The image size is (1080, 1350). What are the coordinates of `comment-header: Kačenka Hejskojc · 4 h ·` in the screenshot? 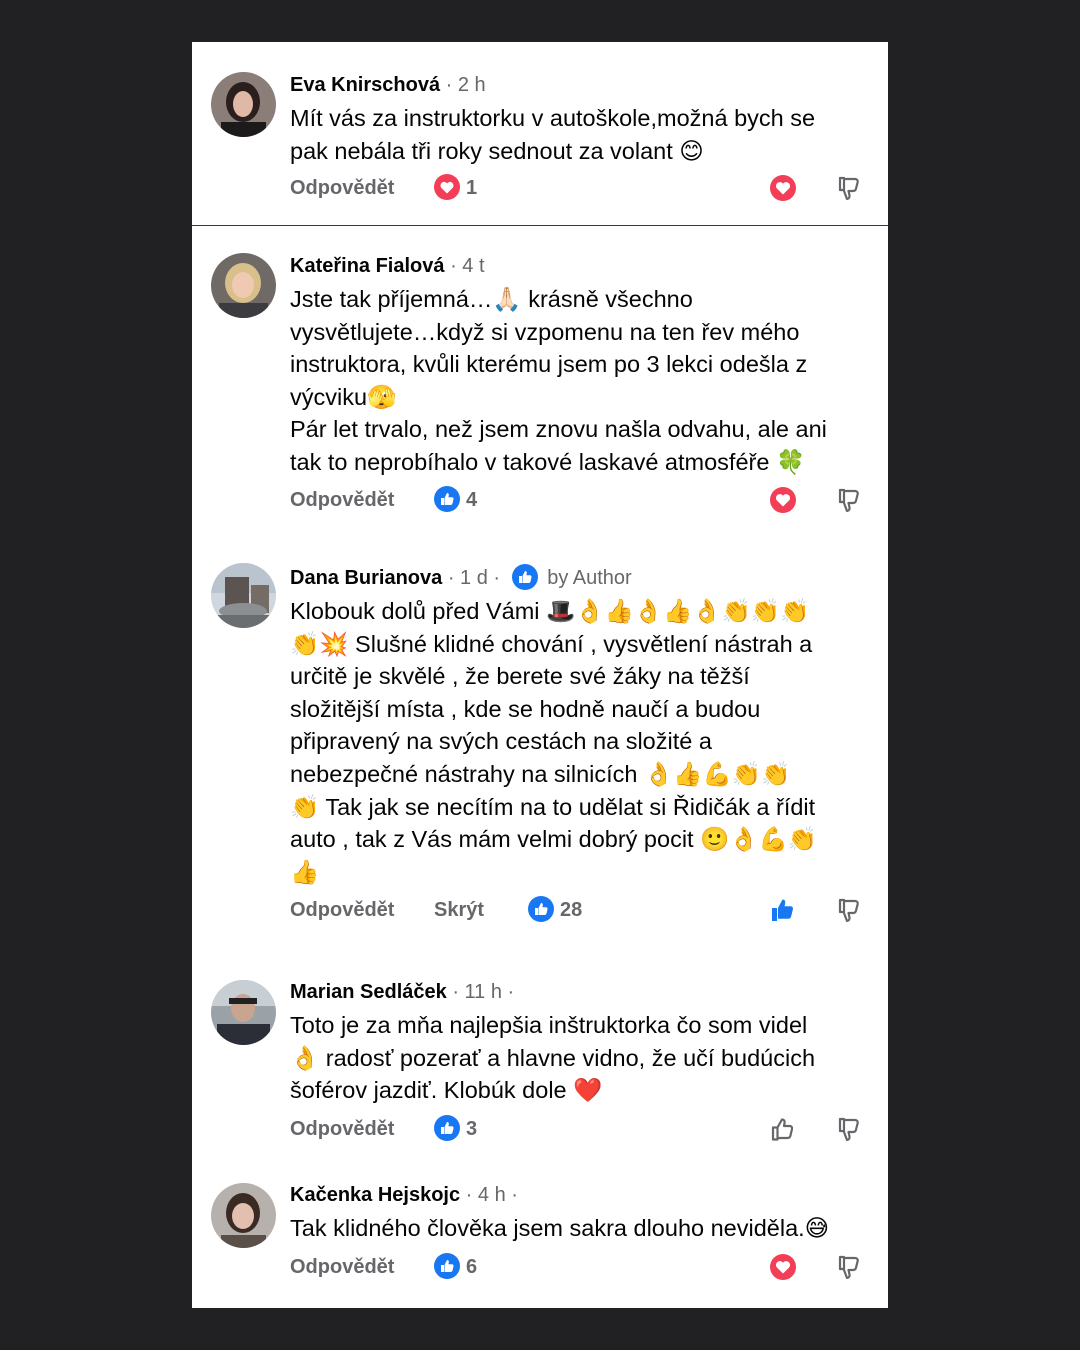 It's located at (404, 1195).